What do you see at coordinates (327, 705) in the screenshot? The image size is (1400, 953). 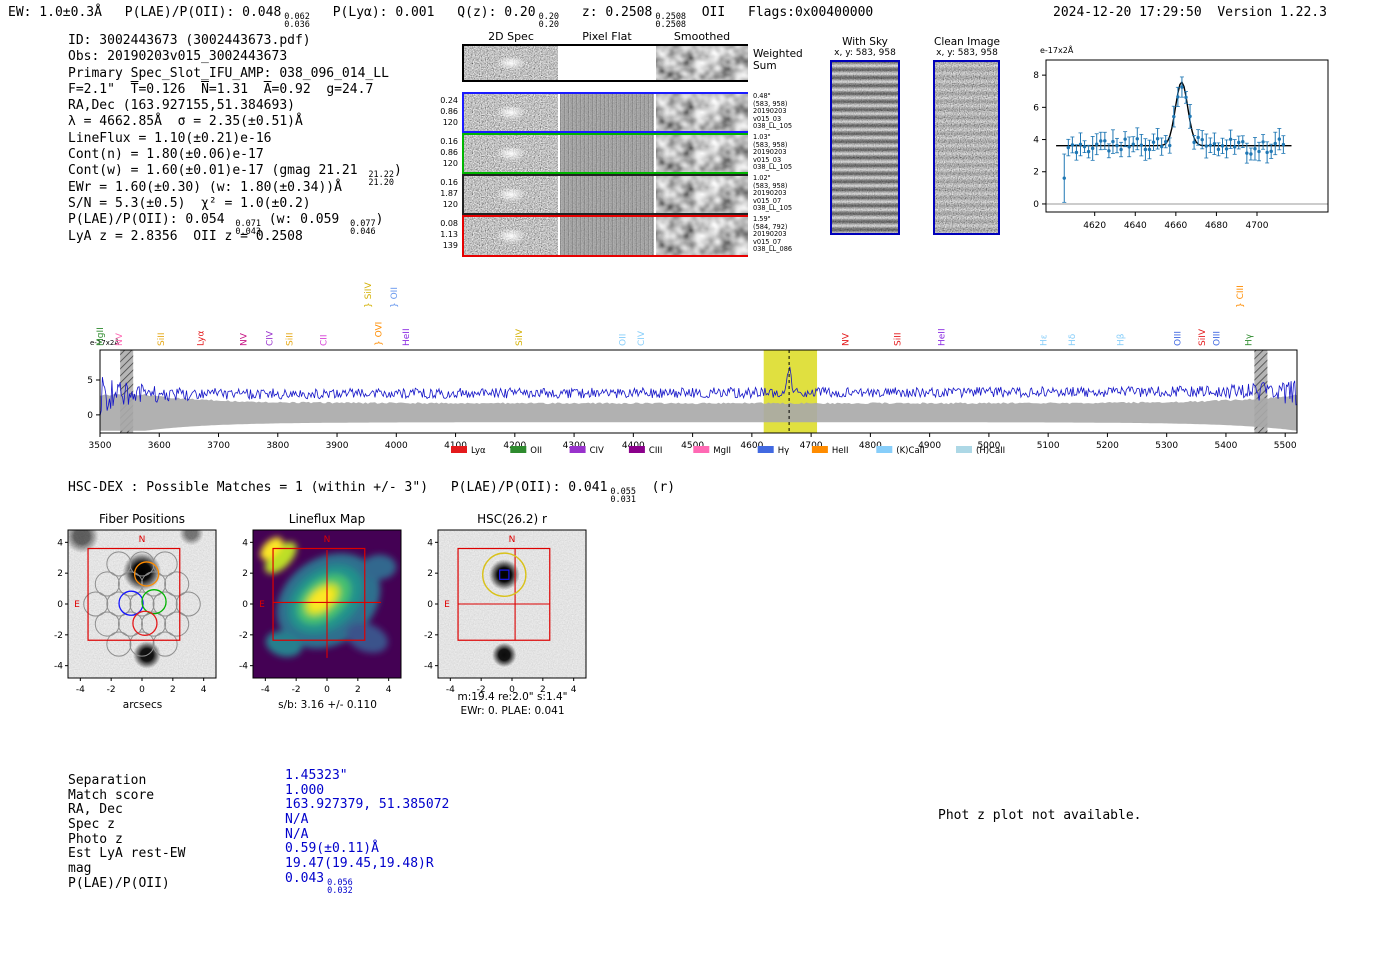 I see `lineflux-caption: s/b: 3.16 +/- 0.110` at bounding box center [327, 705].